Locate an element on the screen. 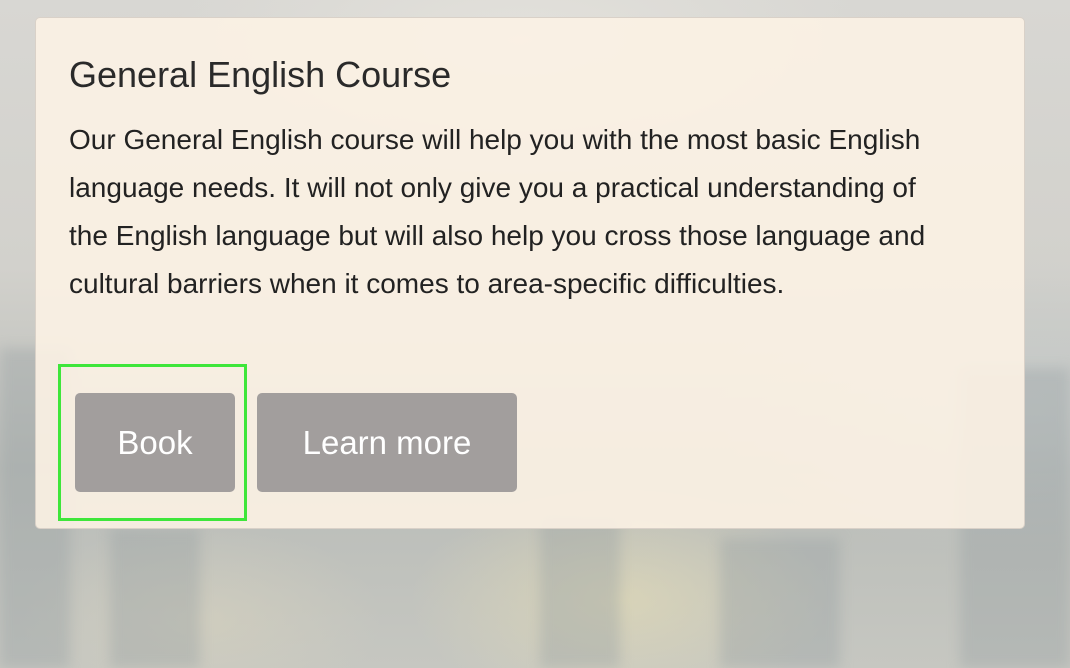 The image size is (1070, 668). learn-more-button: Learn more is located at coordinates (387, 442).